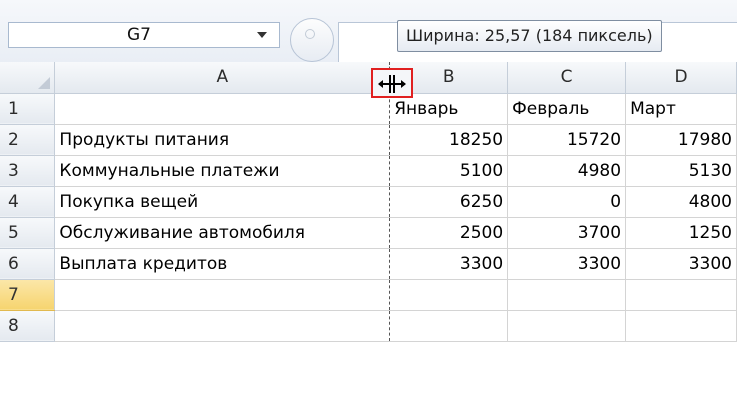 The width and height of the screenshot is (737, 394). What do you see at coordinates (529, 36) in the screenshot?
I see `column-width-tooltip: Ширина: 25,57 (184 пиксель)` at bounding box center [529, 36].